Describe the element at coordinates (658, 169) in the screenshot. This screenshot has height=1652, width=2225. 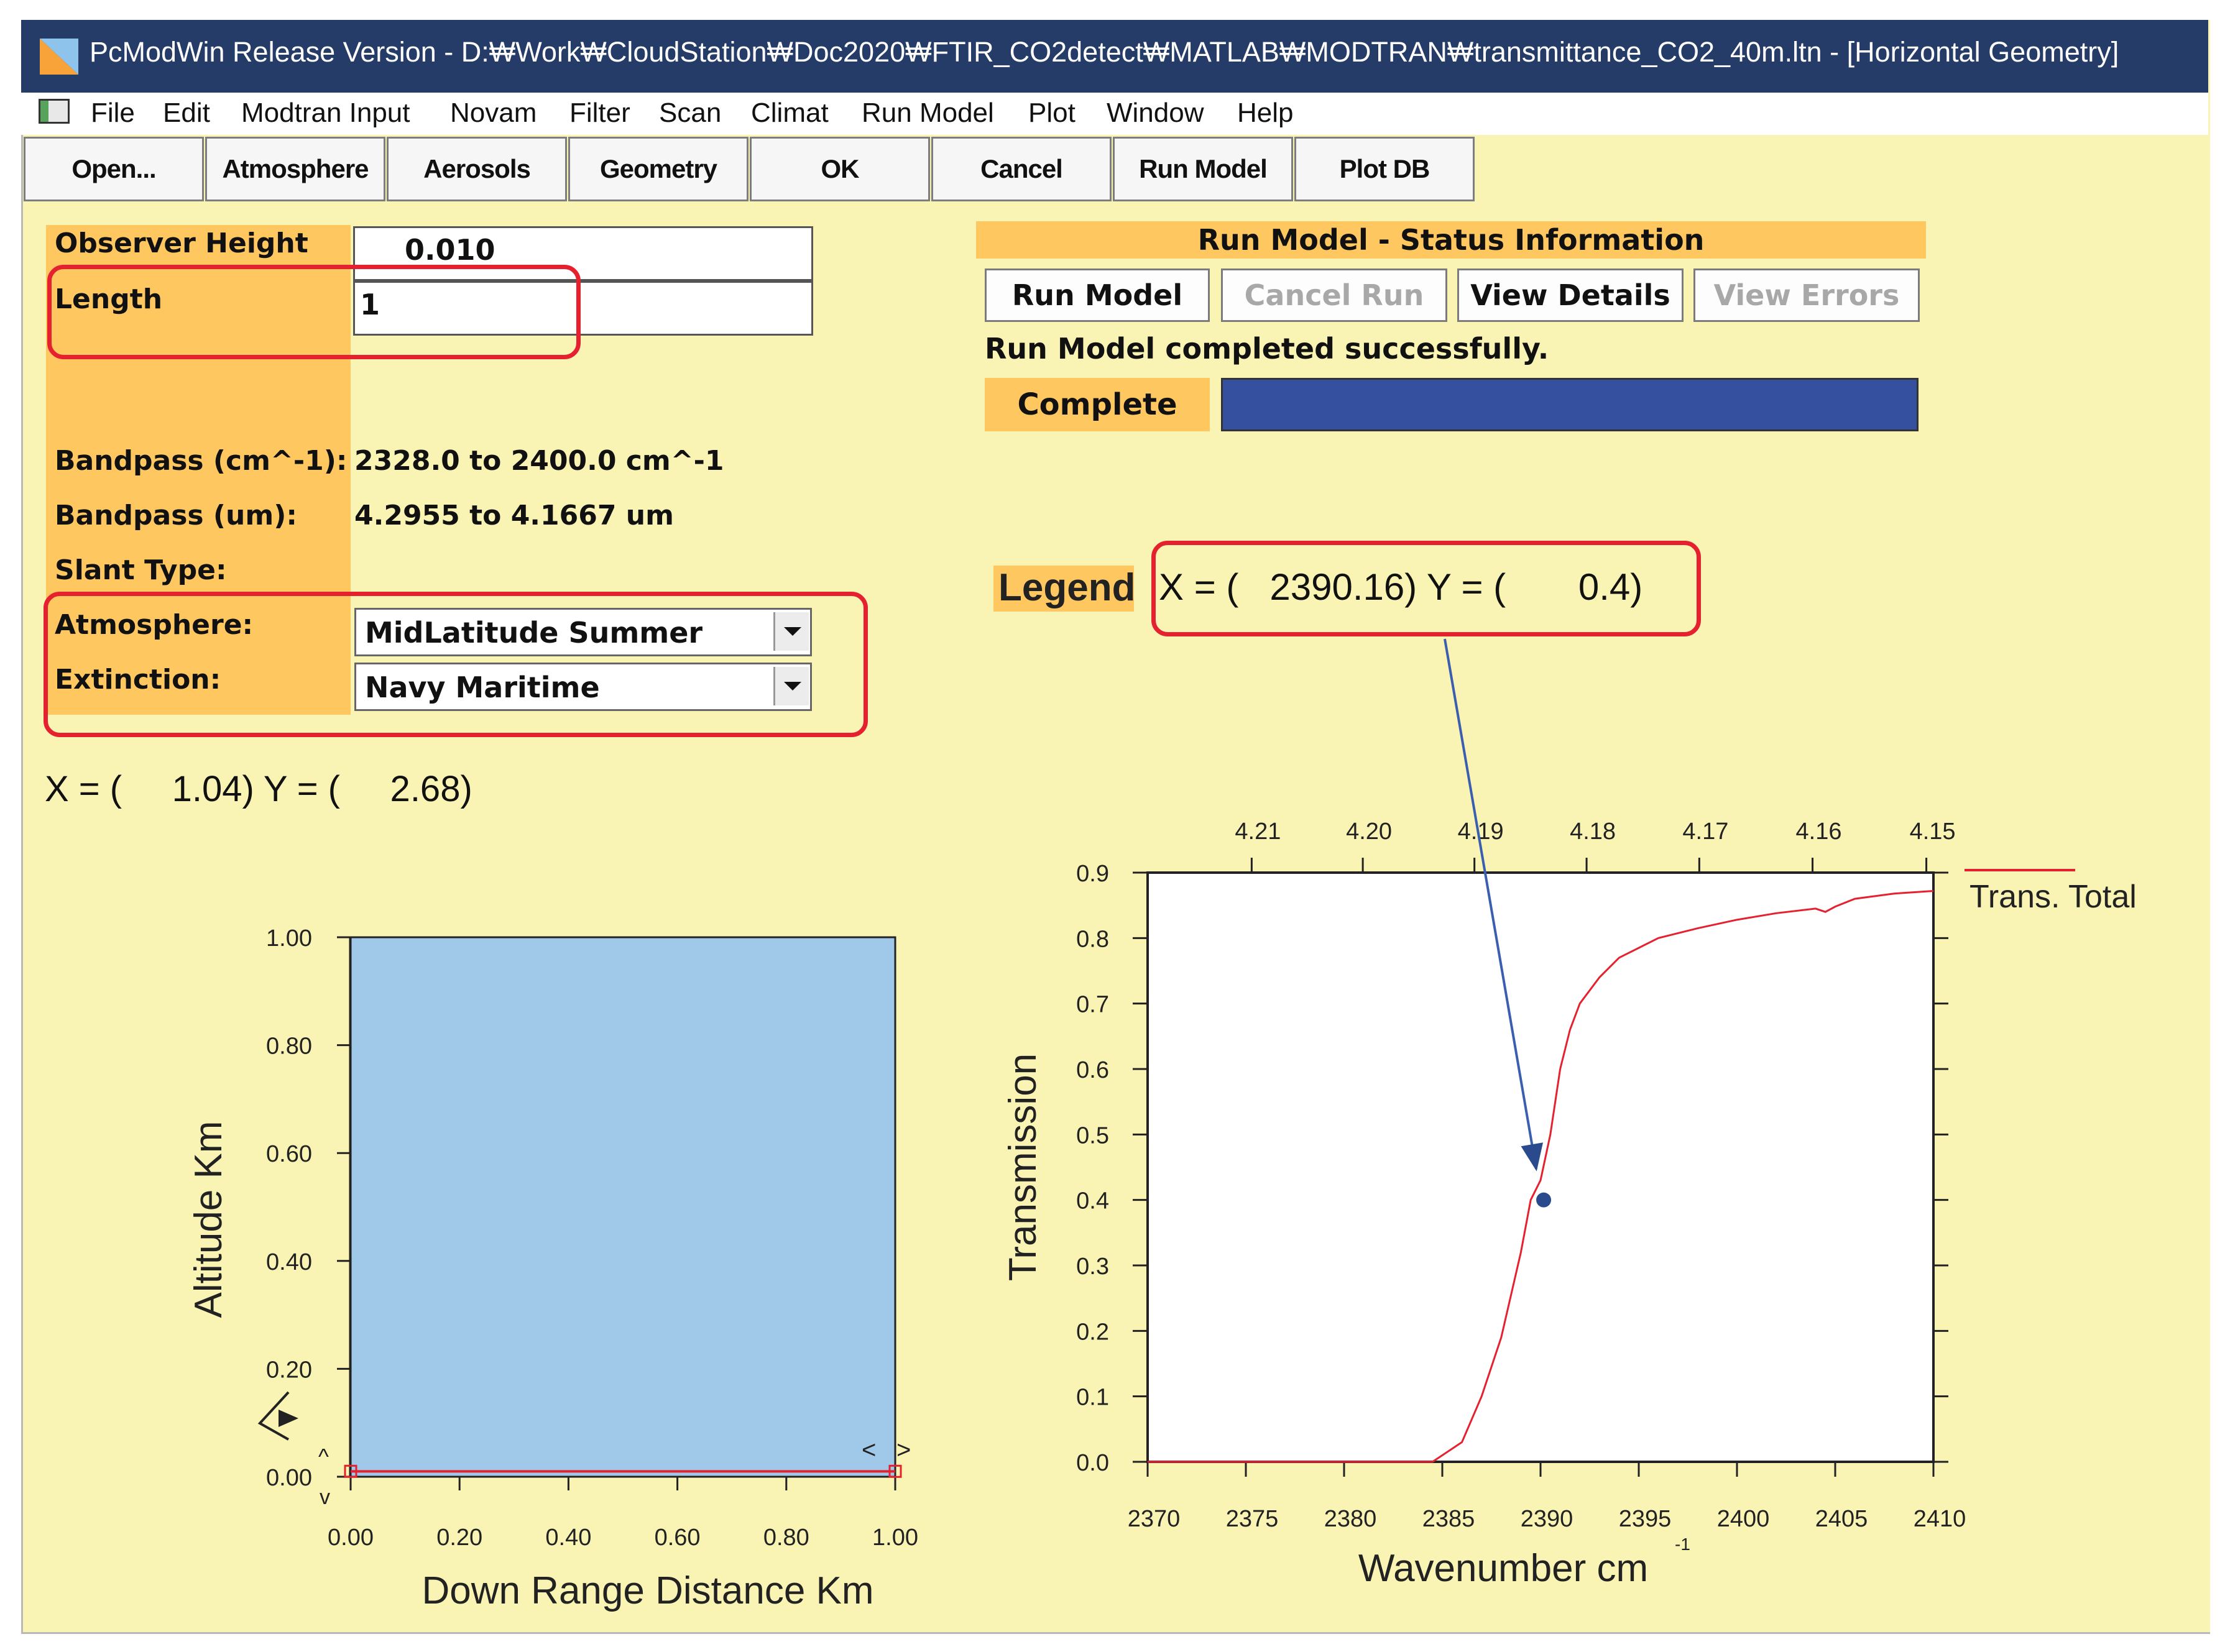
I see `geometry-button: Geometry` at that location.